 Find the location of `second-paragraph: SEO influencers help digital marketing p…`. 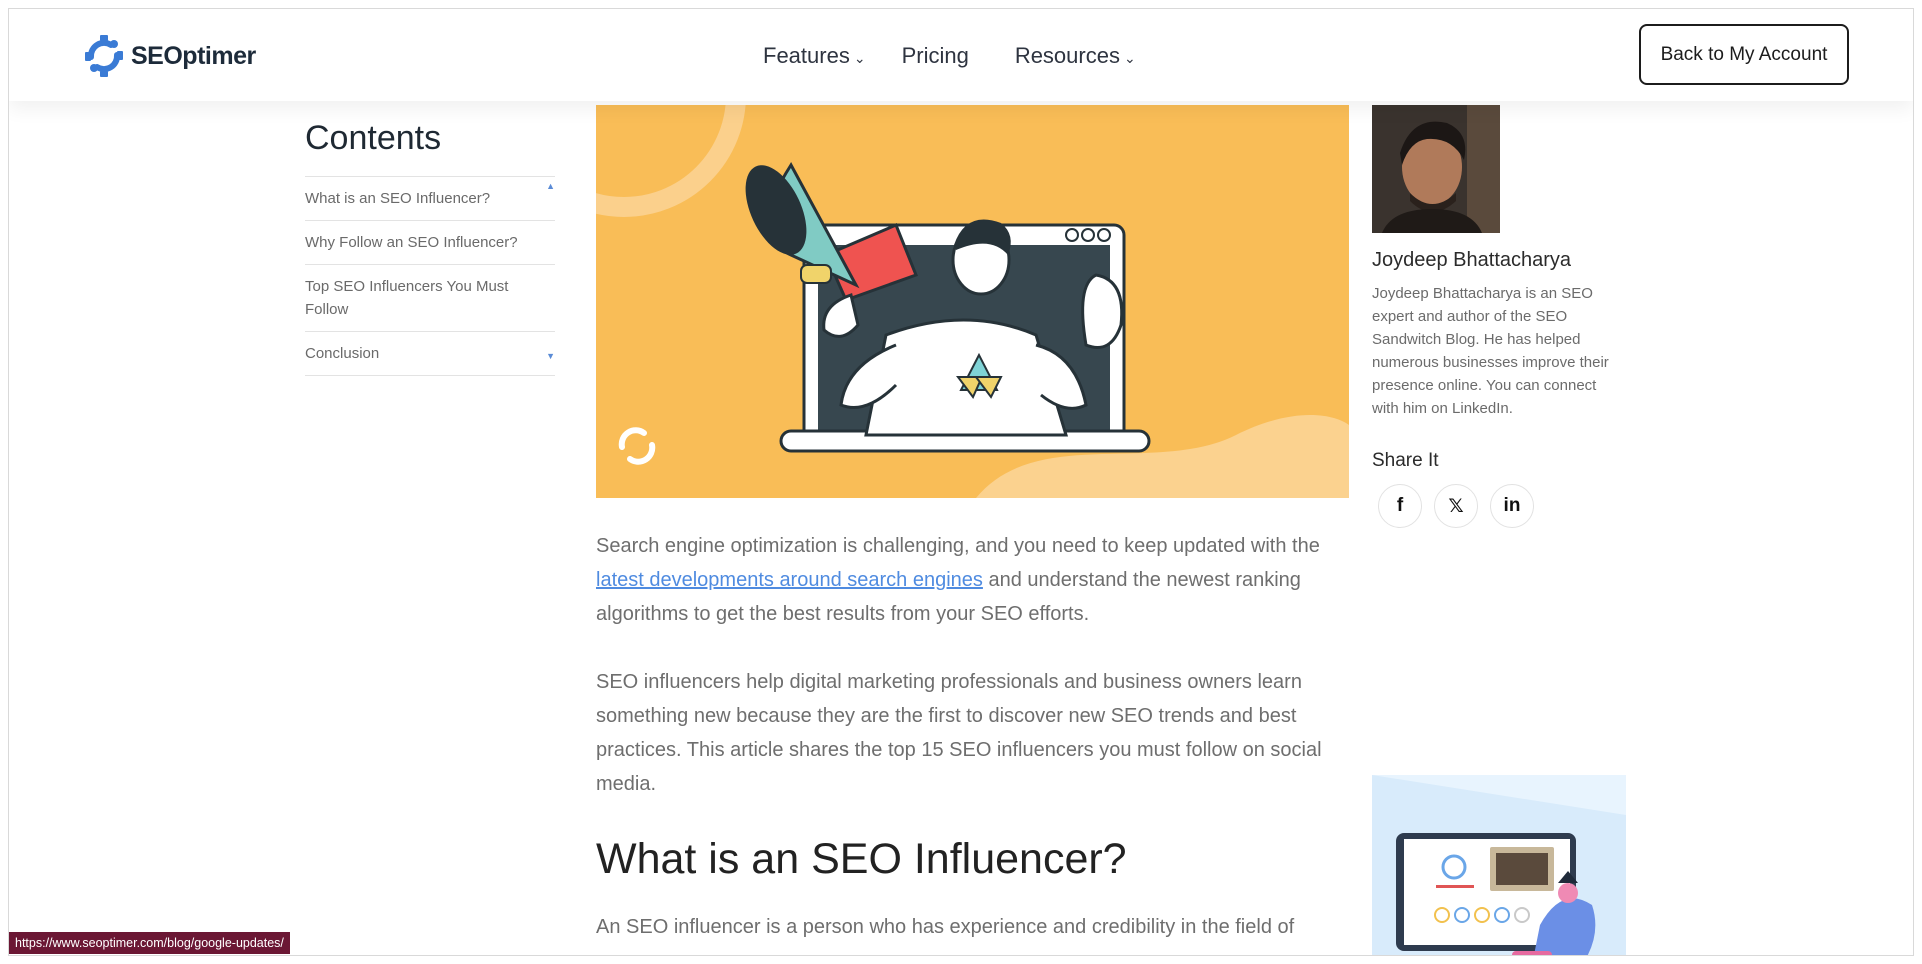

second-paragraph: SEO influencers help digital marketing p… is located at coordinates (959, 733).